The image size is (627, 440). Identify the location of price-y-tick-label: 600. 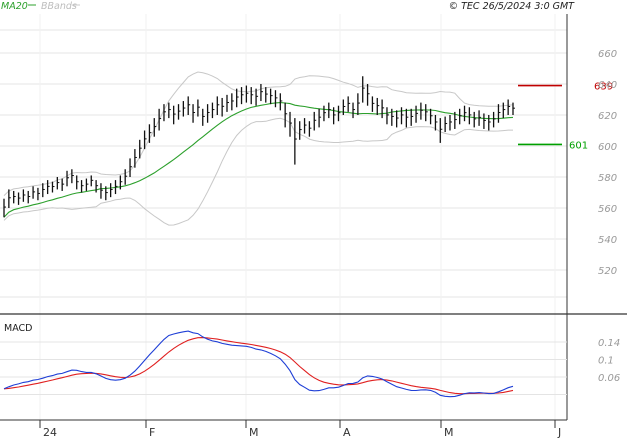
(607, 147).